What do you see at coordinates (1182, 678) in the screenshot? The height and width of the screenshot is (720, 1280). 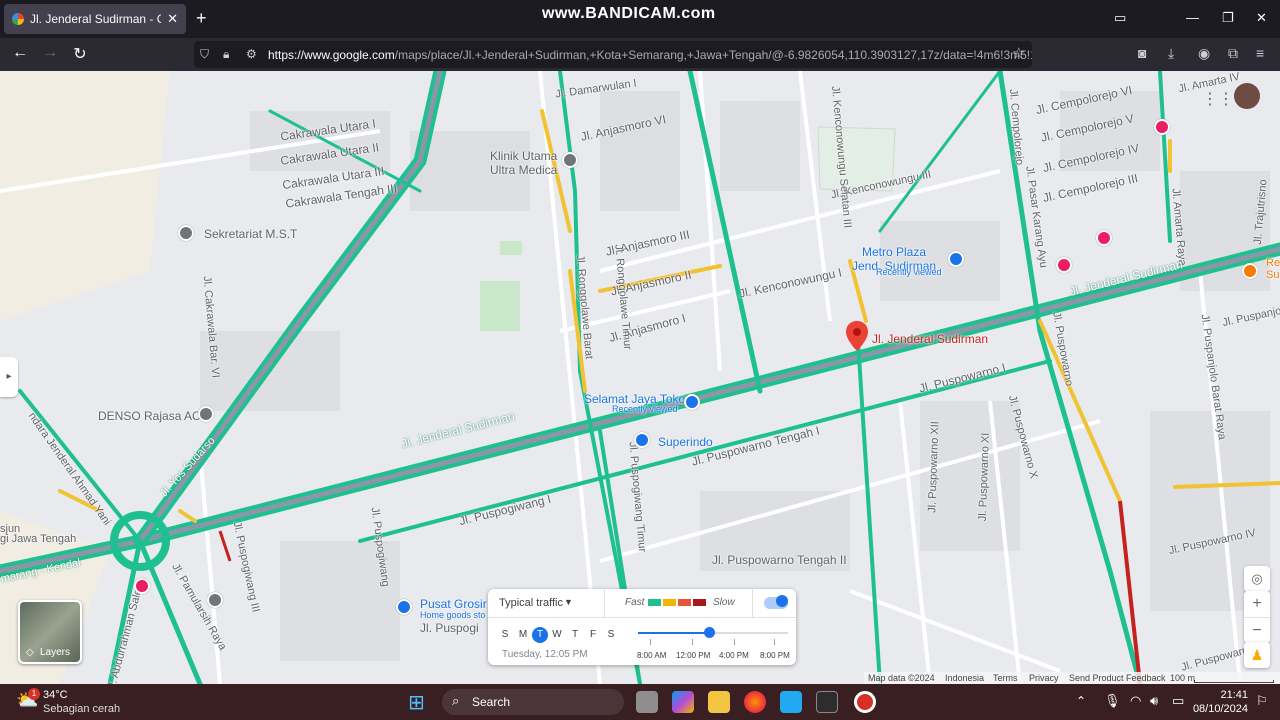 I see `scale-label: 100 m` at bounding box center [1182, 678].